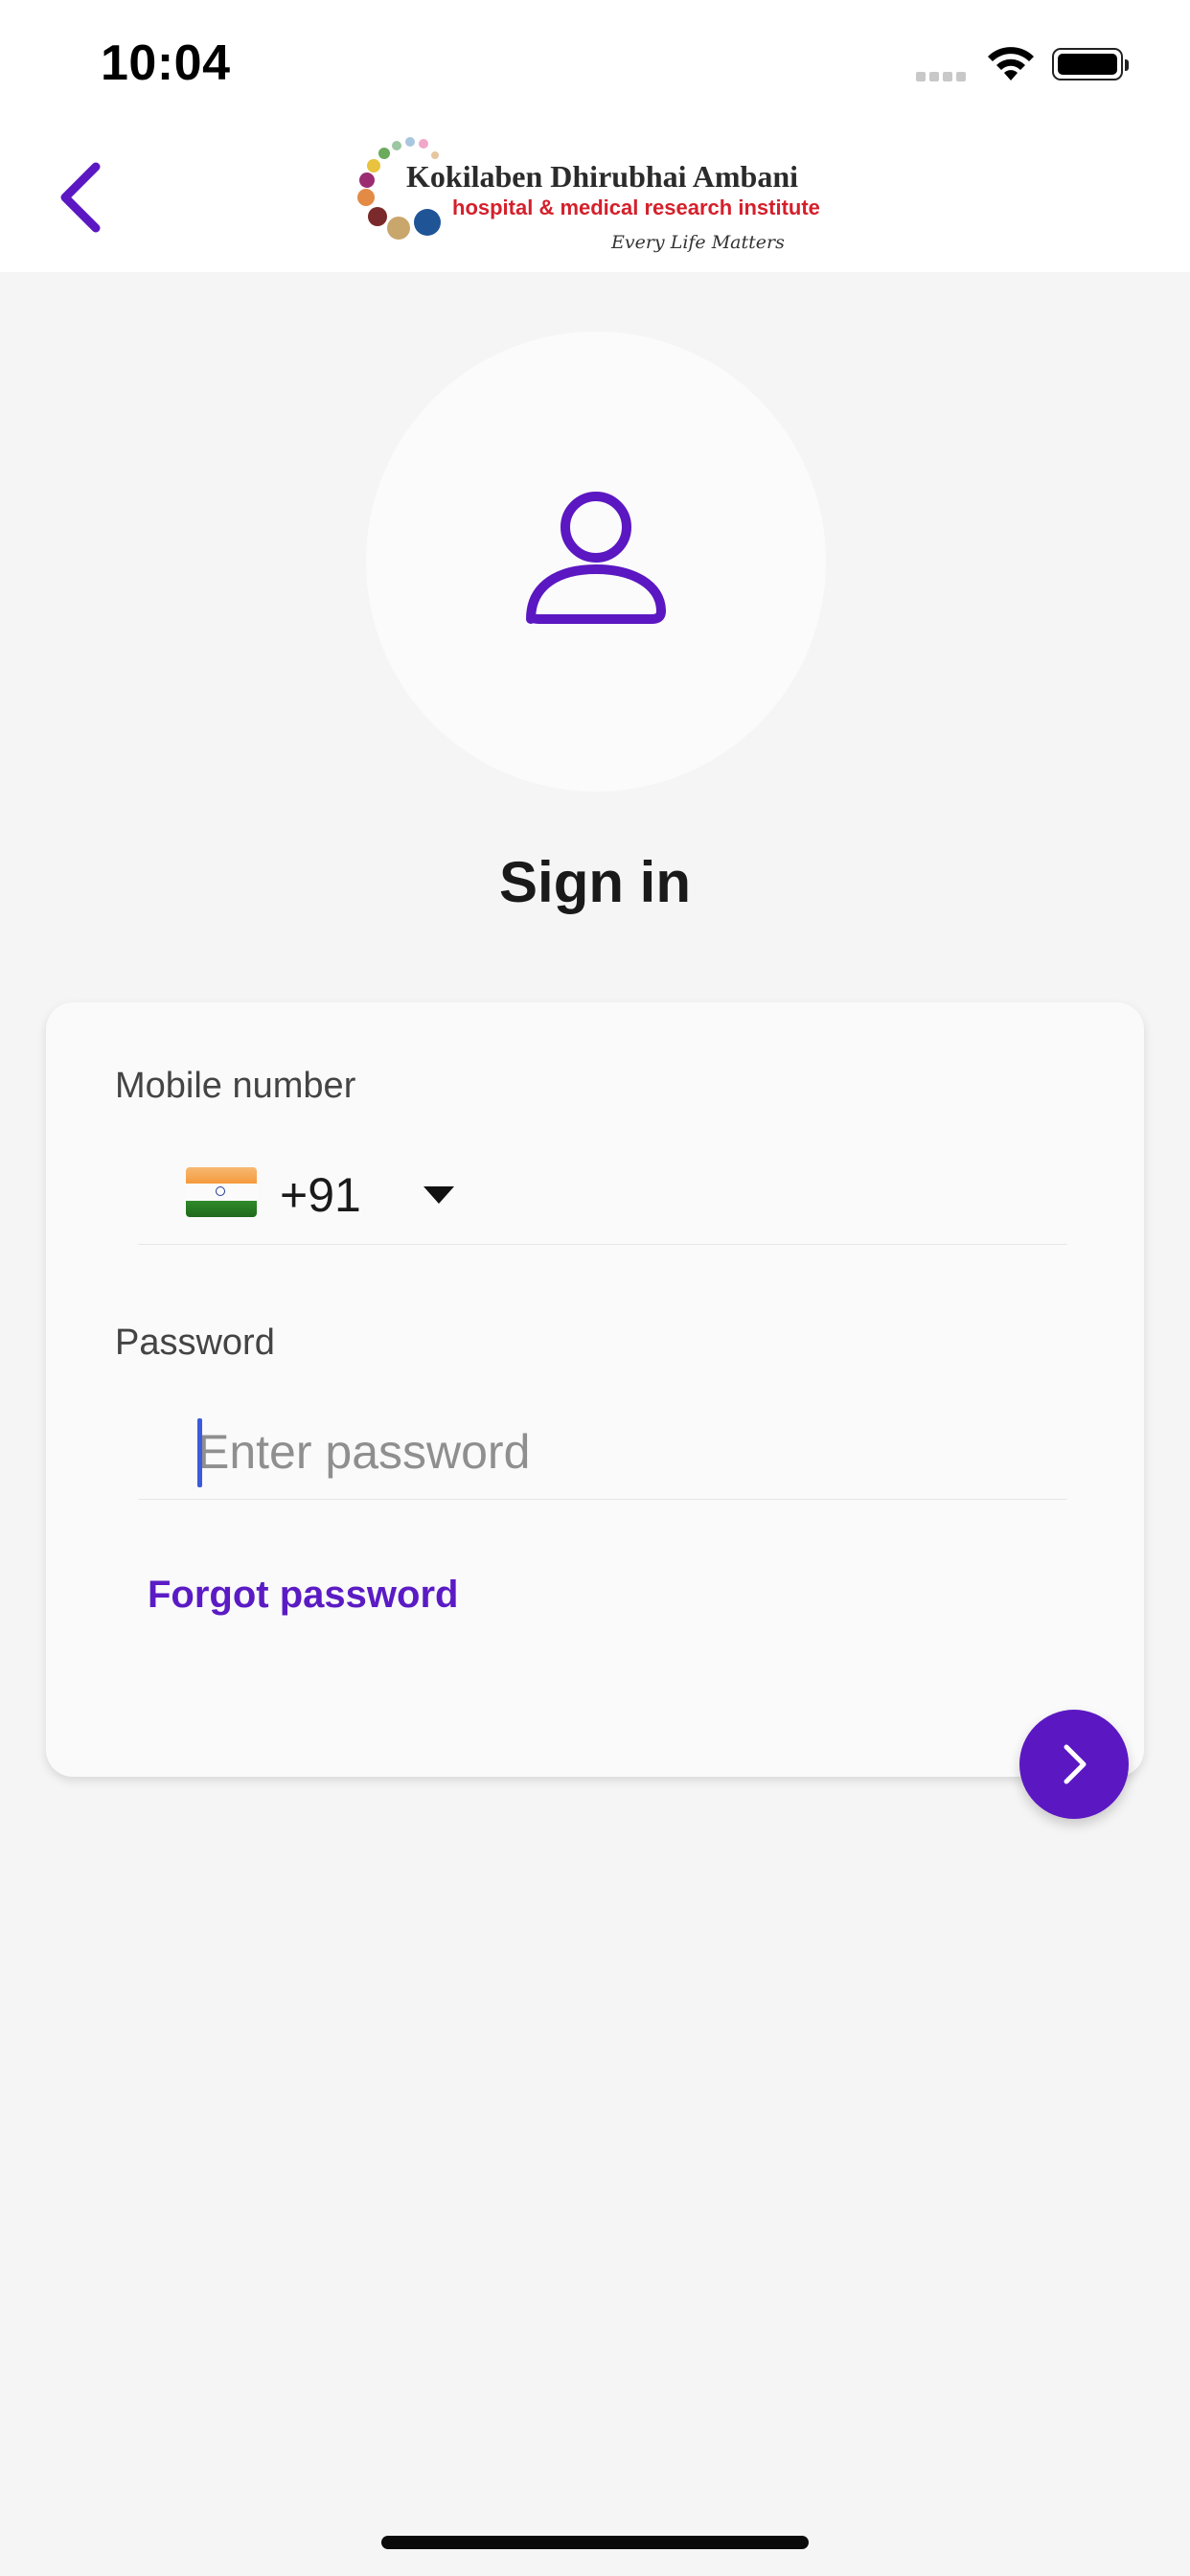 This screenshot has height=2576, width=1190. What do you see at coordinates (1011, 63) in the screenshot?
I see `wifi-icon` at bounding box center [1011, 63].